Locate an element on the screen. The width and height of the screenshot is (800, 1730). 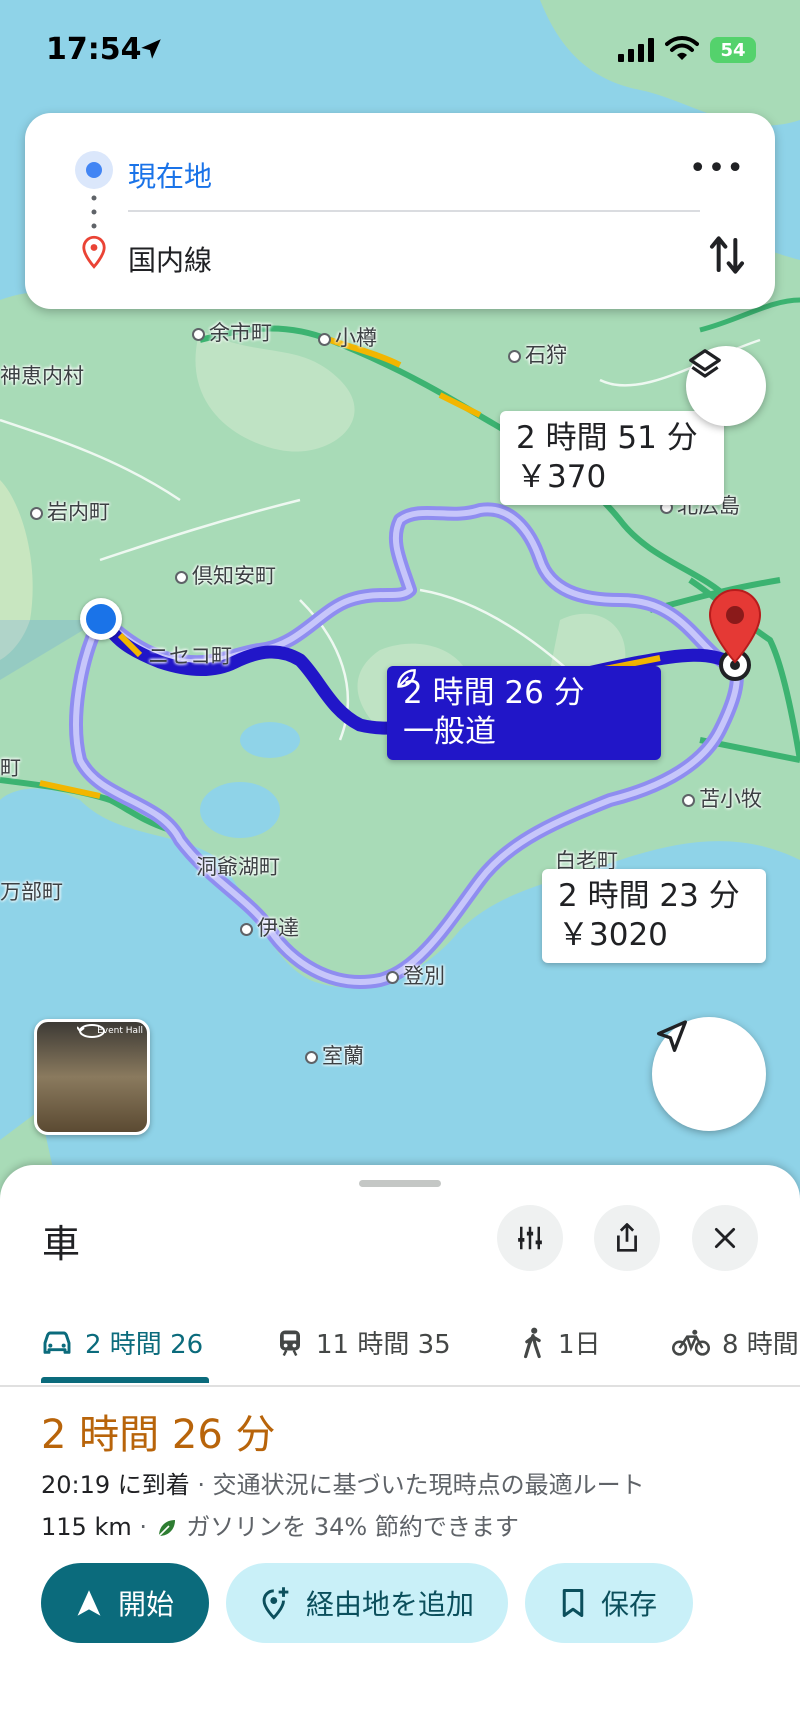
tab-car: 2 時間 26 is located at coordinates (122, 1342).